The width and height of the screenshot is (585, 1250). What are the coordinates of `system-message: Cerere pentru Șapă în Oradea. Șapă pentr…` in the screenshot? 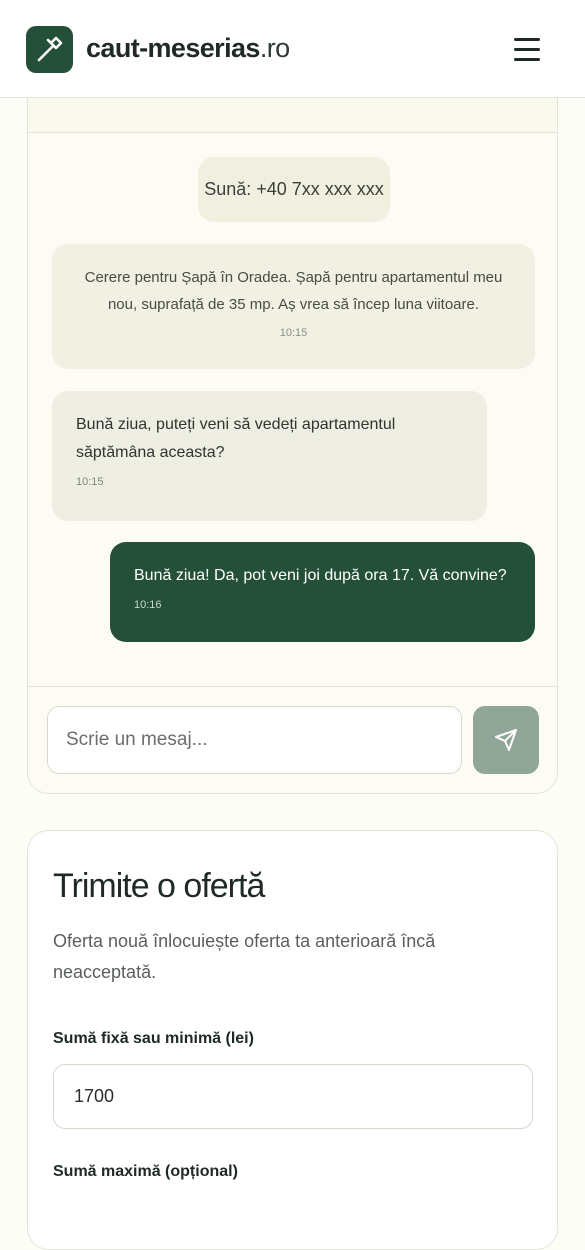 It's located at (293, 306).